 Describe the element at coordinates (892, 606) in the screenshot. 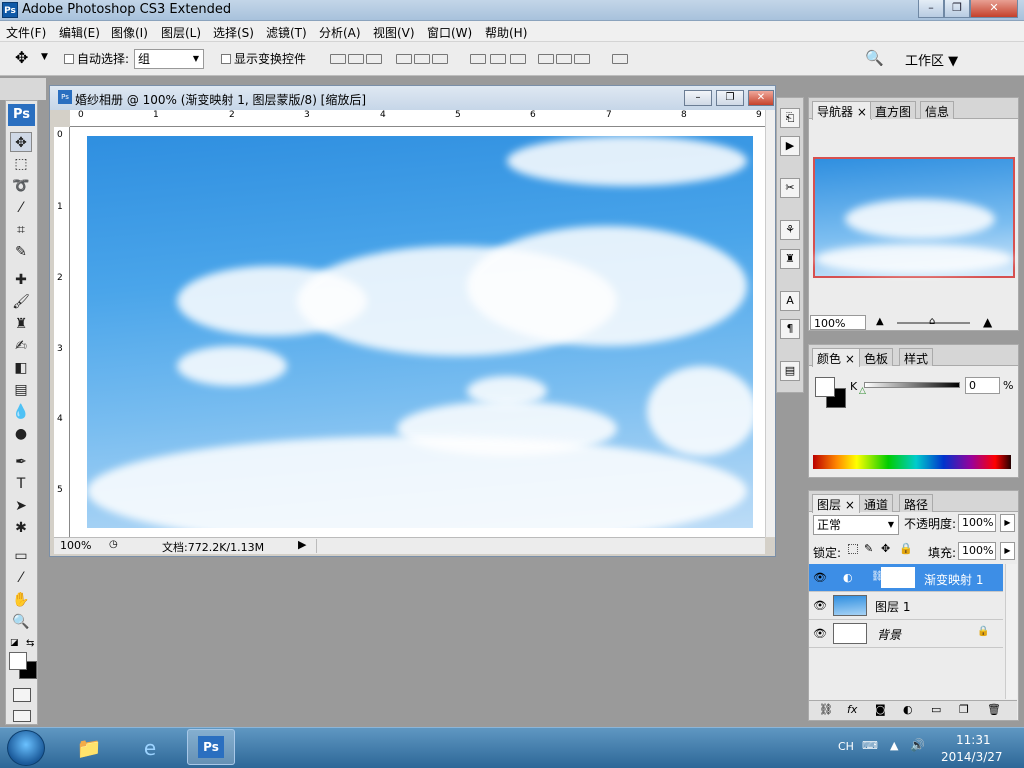

I see `layer-name: 图层 1` at that location.